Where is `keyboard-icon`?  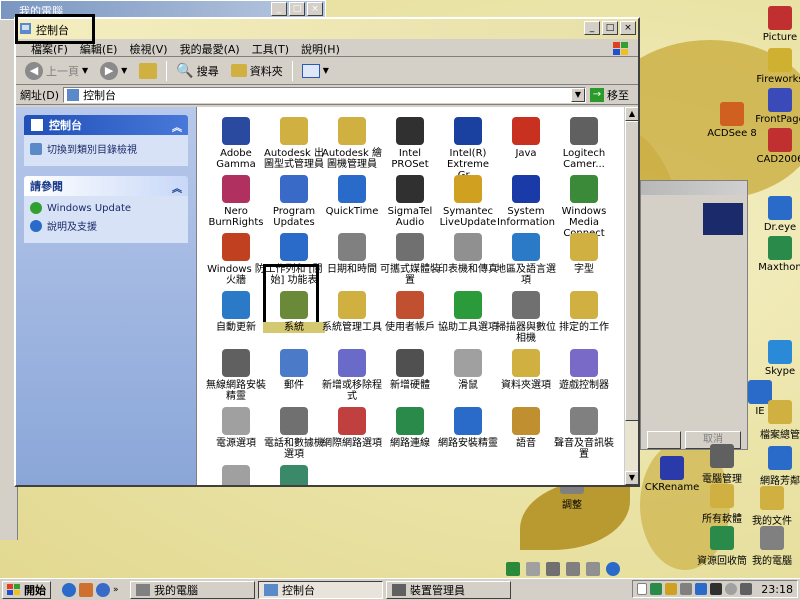 keyboard-icon is located at coordinates (533, 569).